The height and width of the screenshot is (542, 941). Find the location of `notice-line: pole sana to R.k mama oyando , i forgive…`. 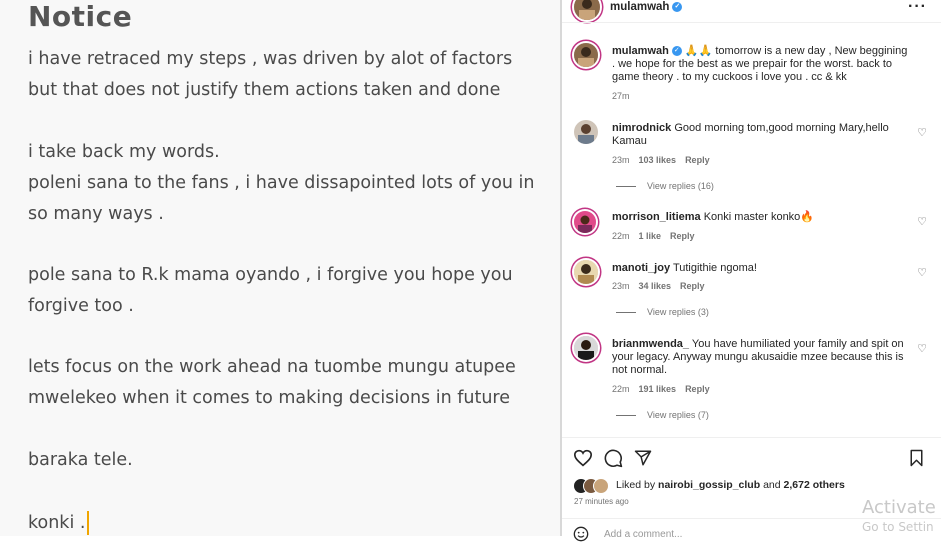

notice-line: pole sana to R.k mama oyando , i forgive… is located at coordinates (270, 275).